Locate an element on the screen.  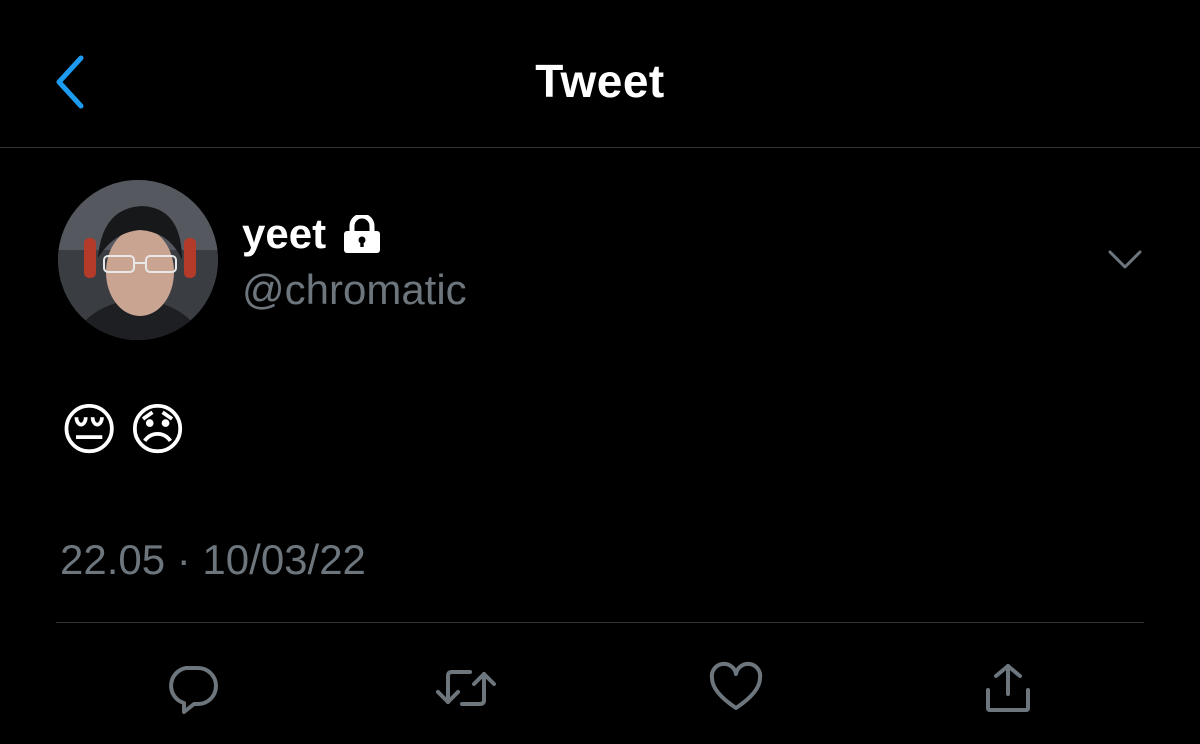
lock-icon is located at coordinates (362, 234).